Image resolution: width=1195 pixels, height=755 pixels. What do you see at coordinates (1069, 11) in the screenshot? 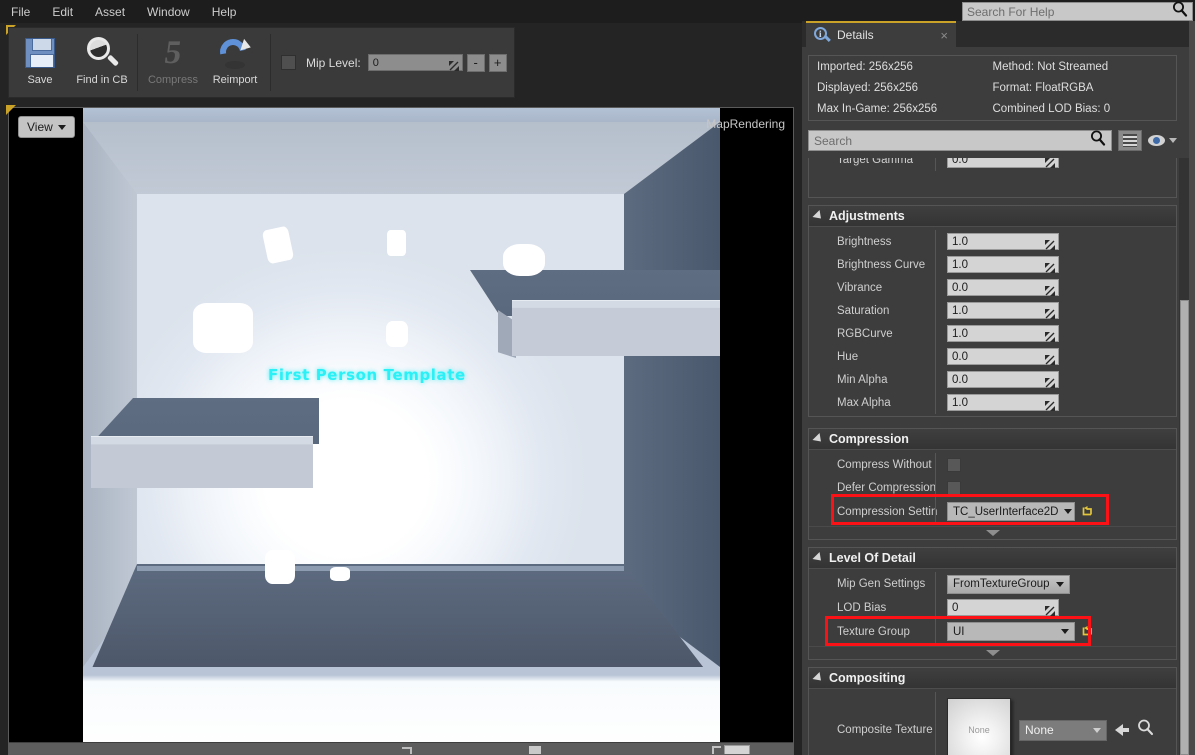
I see `help-search-input` at bounding box center [1069, 11].